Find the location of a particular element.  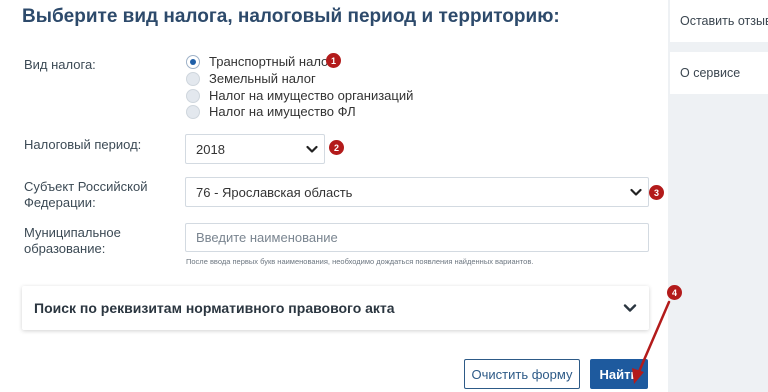

municipality-input is located at coordinates (417, 237).